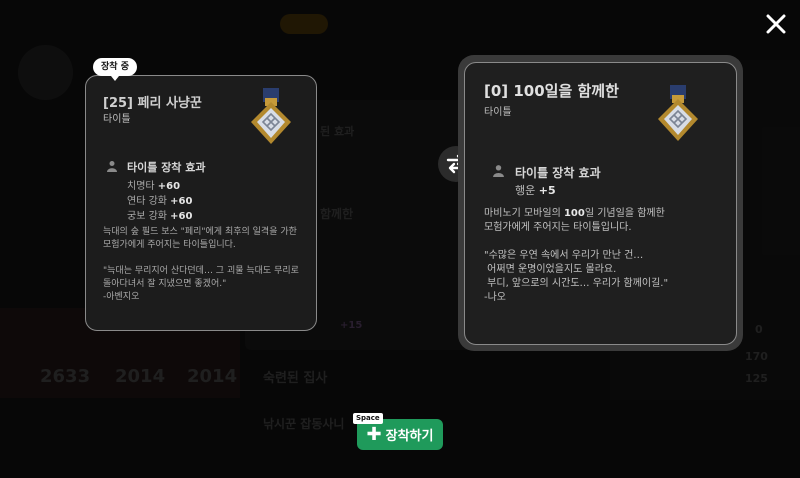 The height and width of the screenshot is (478, 800). What do you see at coordinates (525, 190) in the screenshot?
I see `new-stat-label: 행운` at bounding box center [525, 190].